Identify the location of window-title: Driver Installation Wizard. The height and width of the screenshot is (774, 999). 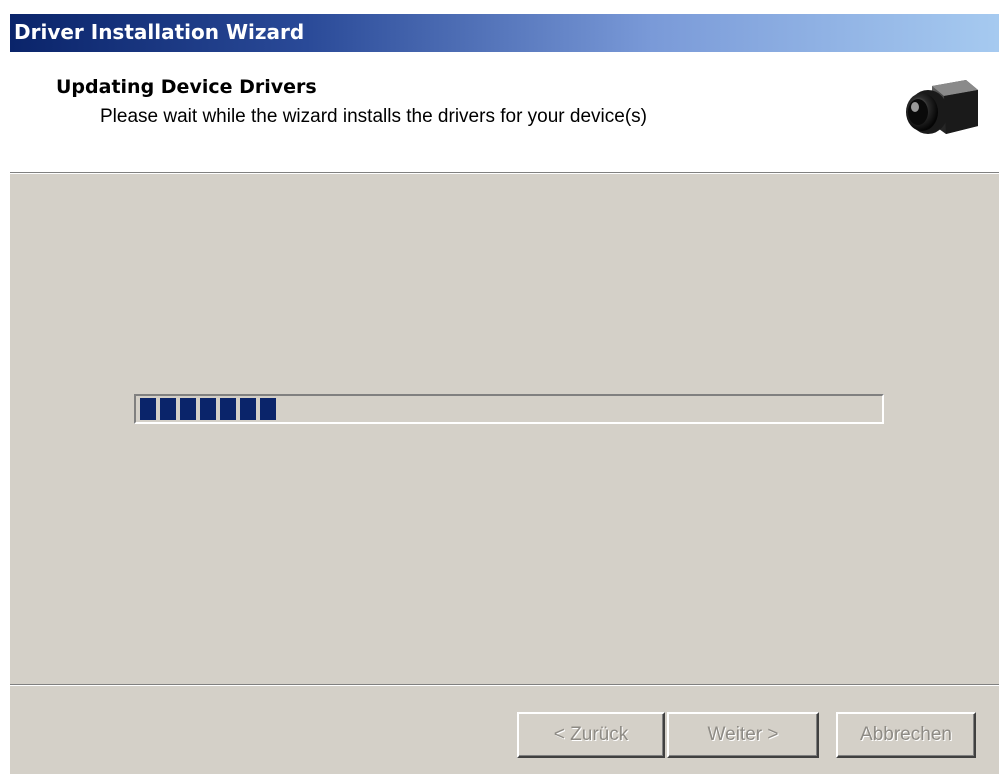
(159, 32).